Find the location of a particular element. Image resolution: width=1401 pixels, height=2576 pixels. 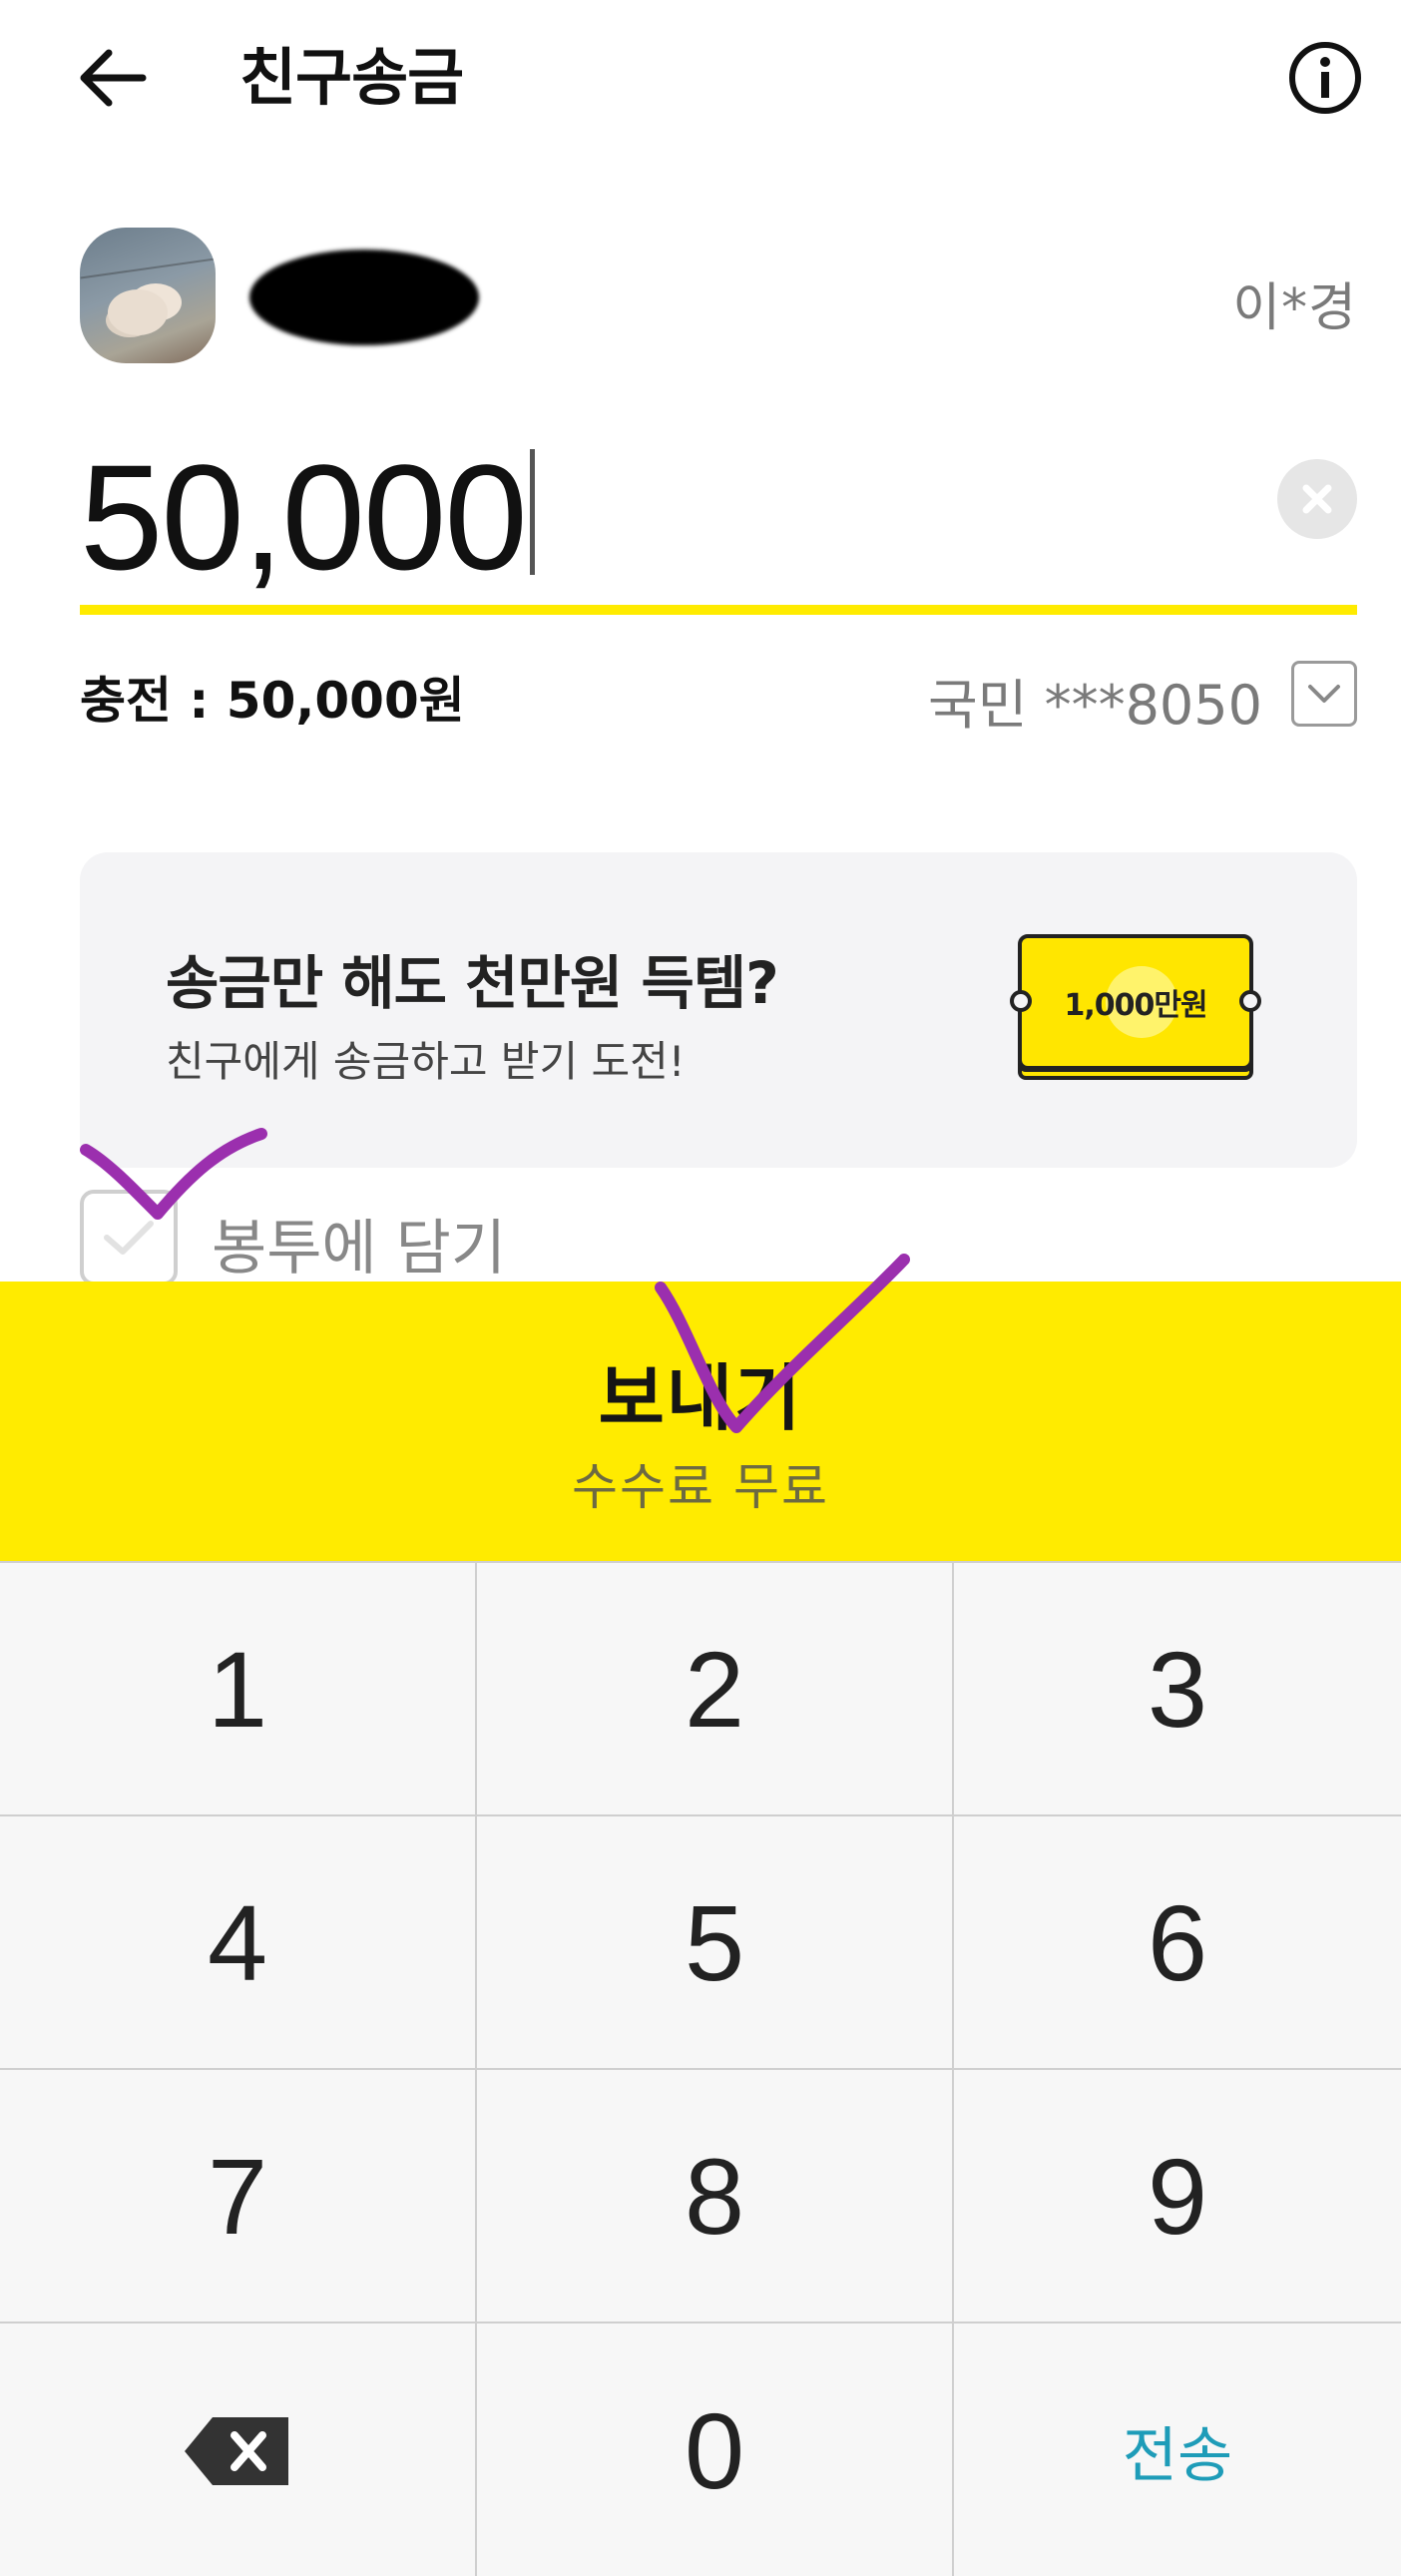

promo-banner: 송금만 해도 천만원 득템? 친구에게 송금하고 받기 도전! 1,000만원 is located at coordinates (718, 1010).